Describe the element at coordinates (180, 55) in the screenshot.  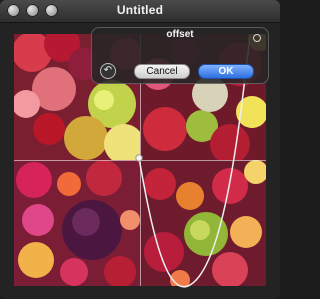
I see `offset-hud-panel: offset ↶ Cancel OK` at that location.